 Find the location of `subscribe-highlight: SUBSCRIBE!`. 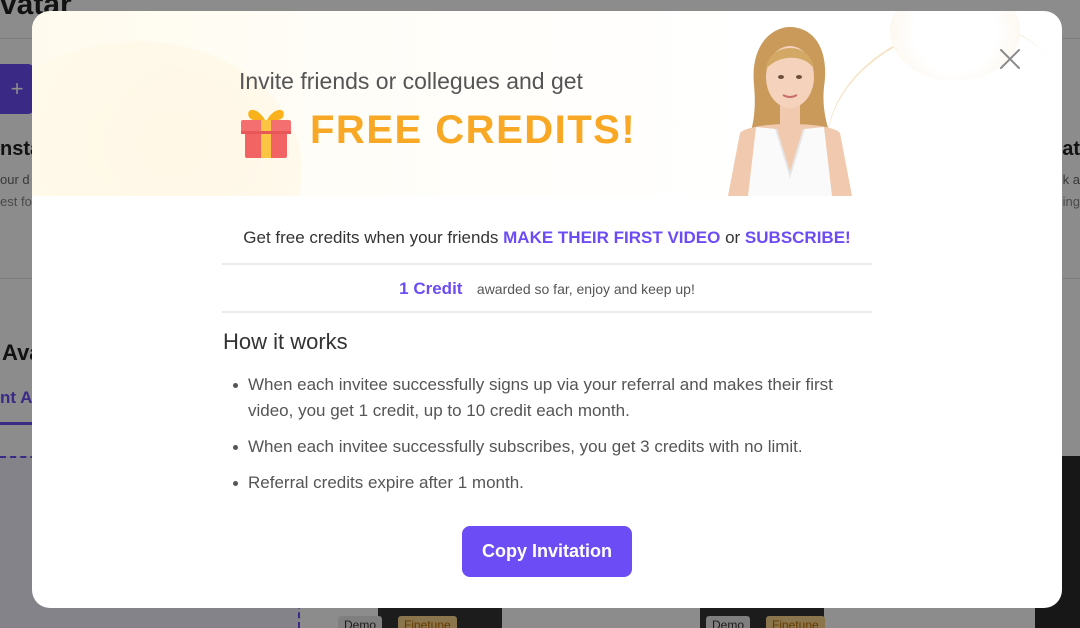

subscribe-highlight: SUBSCRIBE! is located at coordinates (797, 237).